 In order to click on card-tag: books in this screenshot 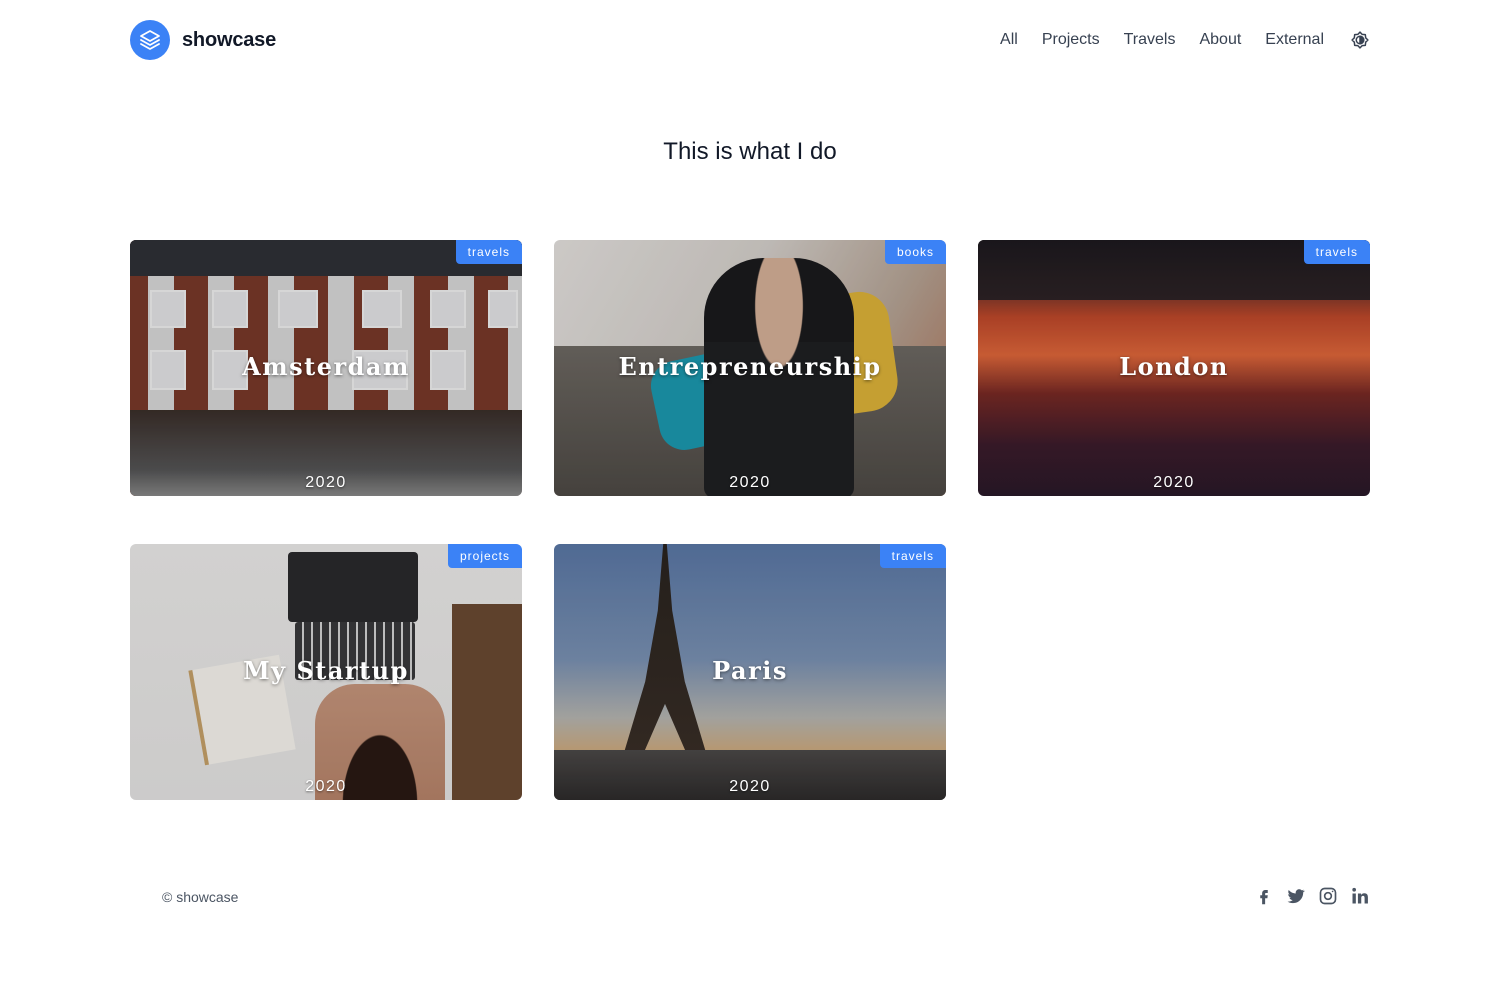, I will do `click(915, 252)`.